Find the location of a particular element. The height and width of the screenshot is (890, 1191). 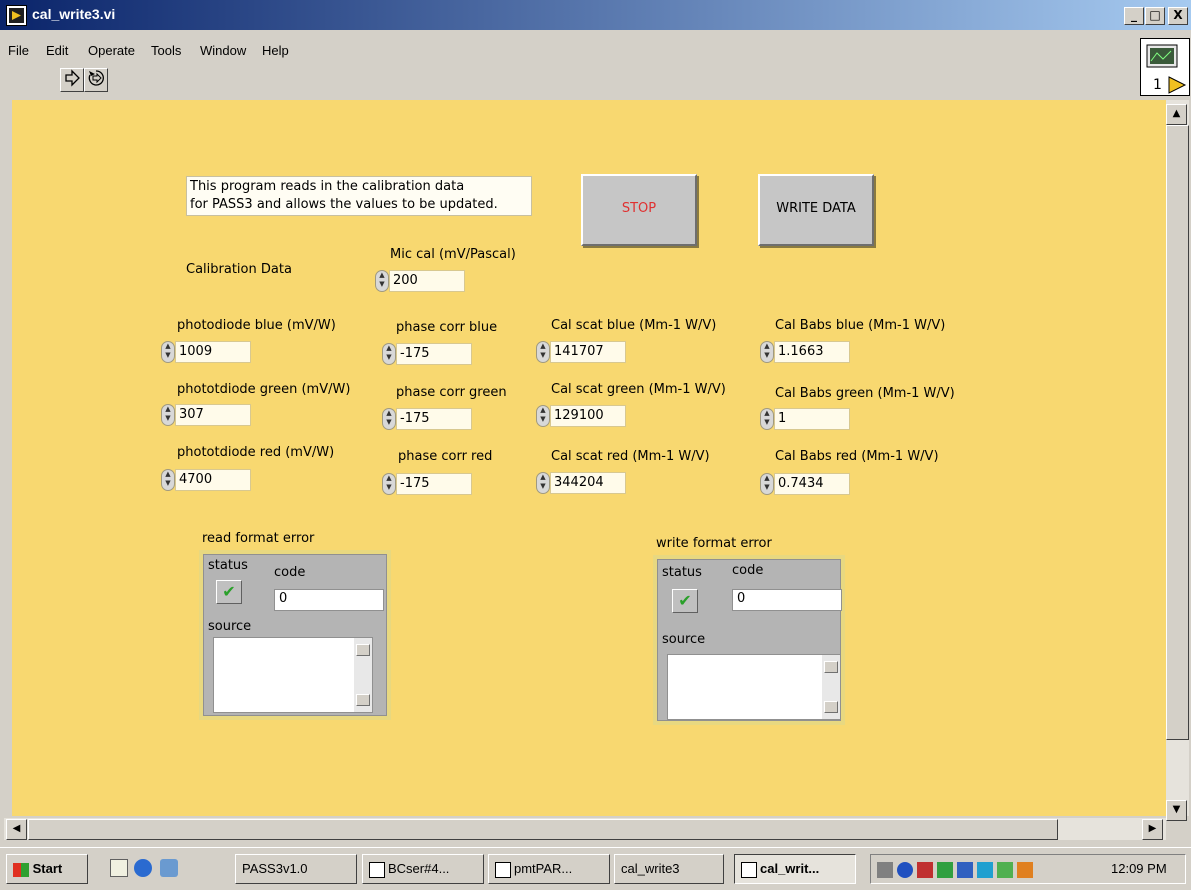

outlook-icon is located at coordinates (169, 868).